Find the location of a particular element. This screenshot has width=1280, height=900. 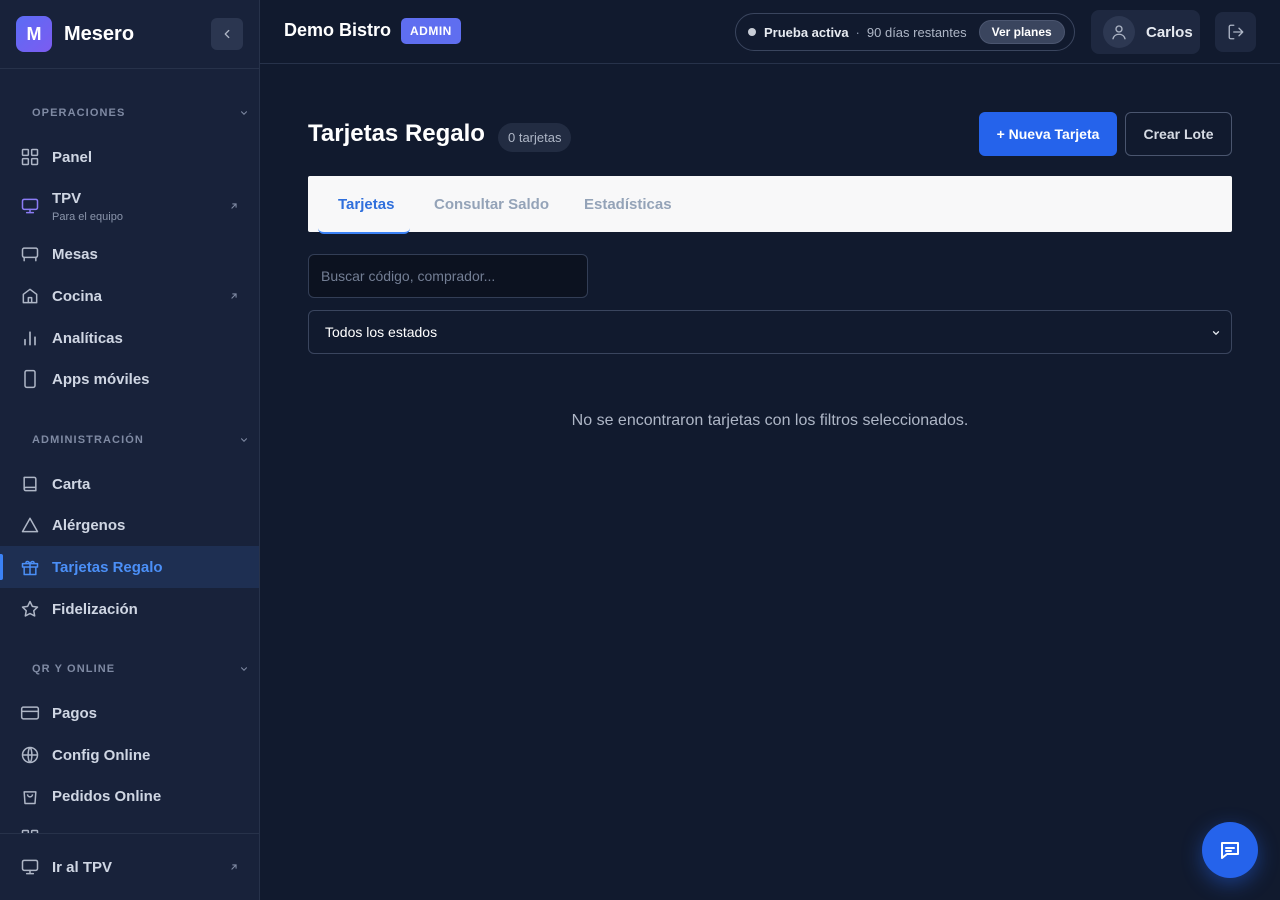

section-header-operaciones: OPERACIONES is located at coordinates (140, 113).